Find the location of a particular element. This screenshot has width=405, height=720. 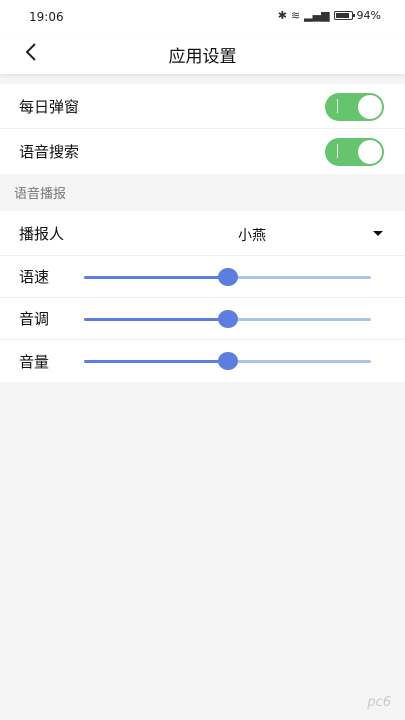

status-icons: ✱ ≋ ▂▄▆ 94% is located at coordinates (329, 15).